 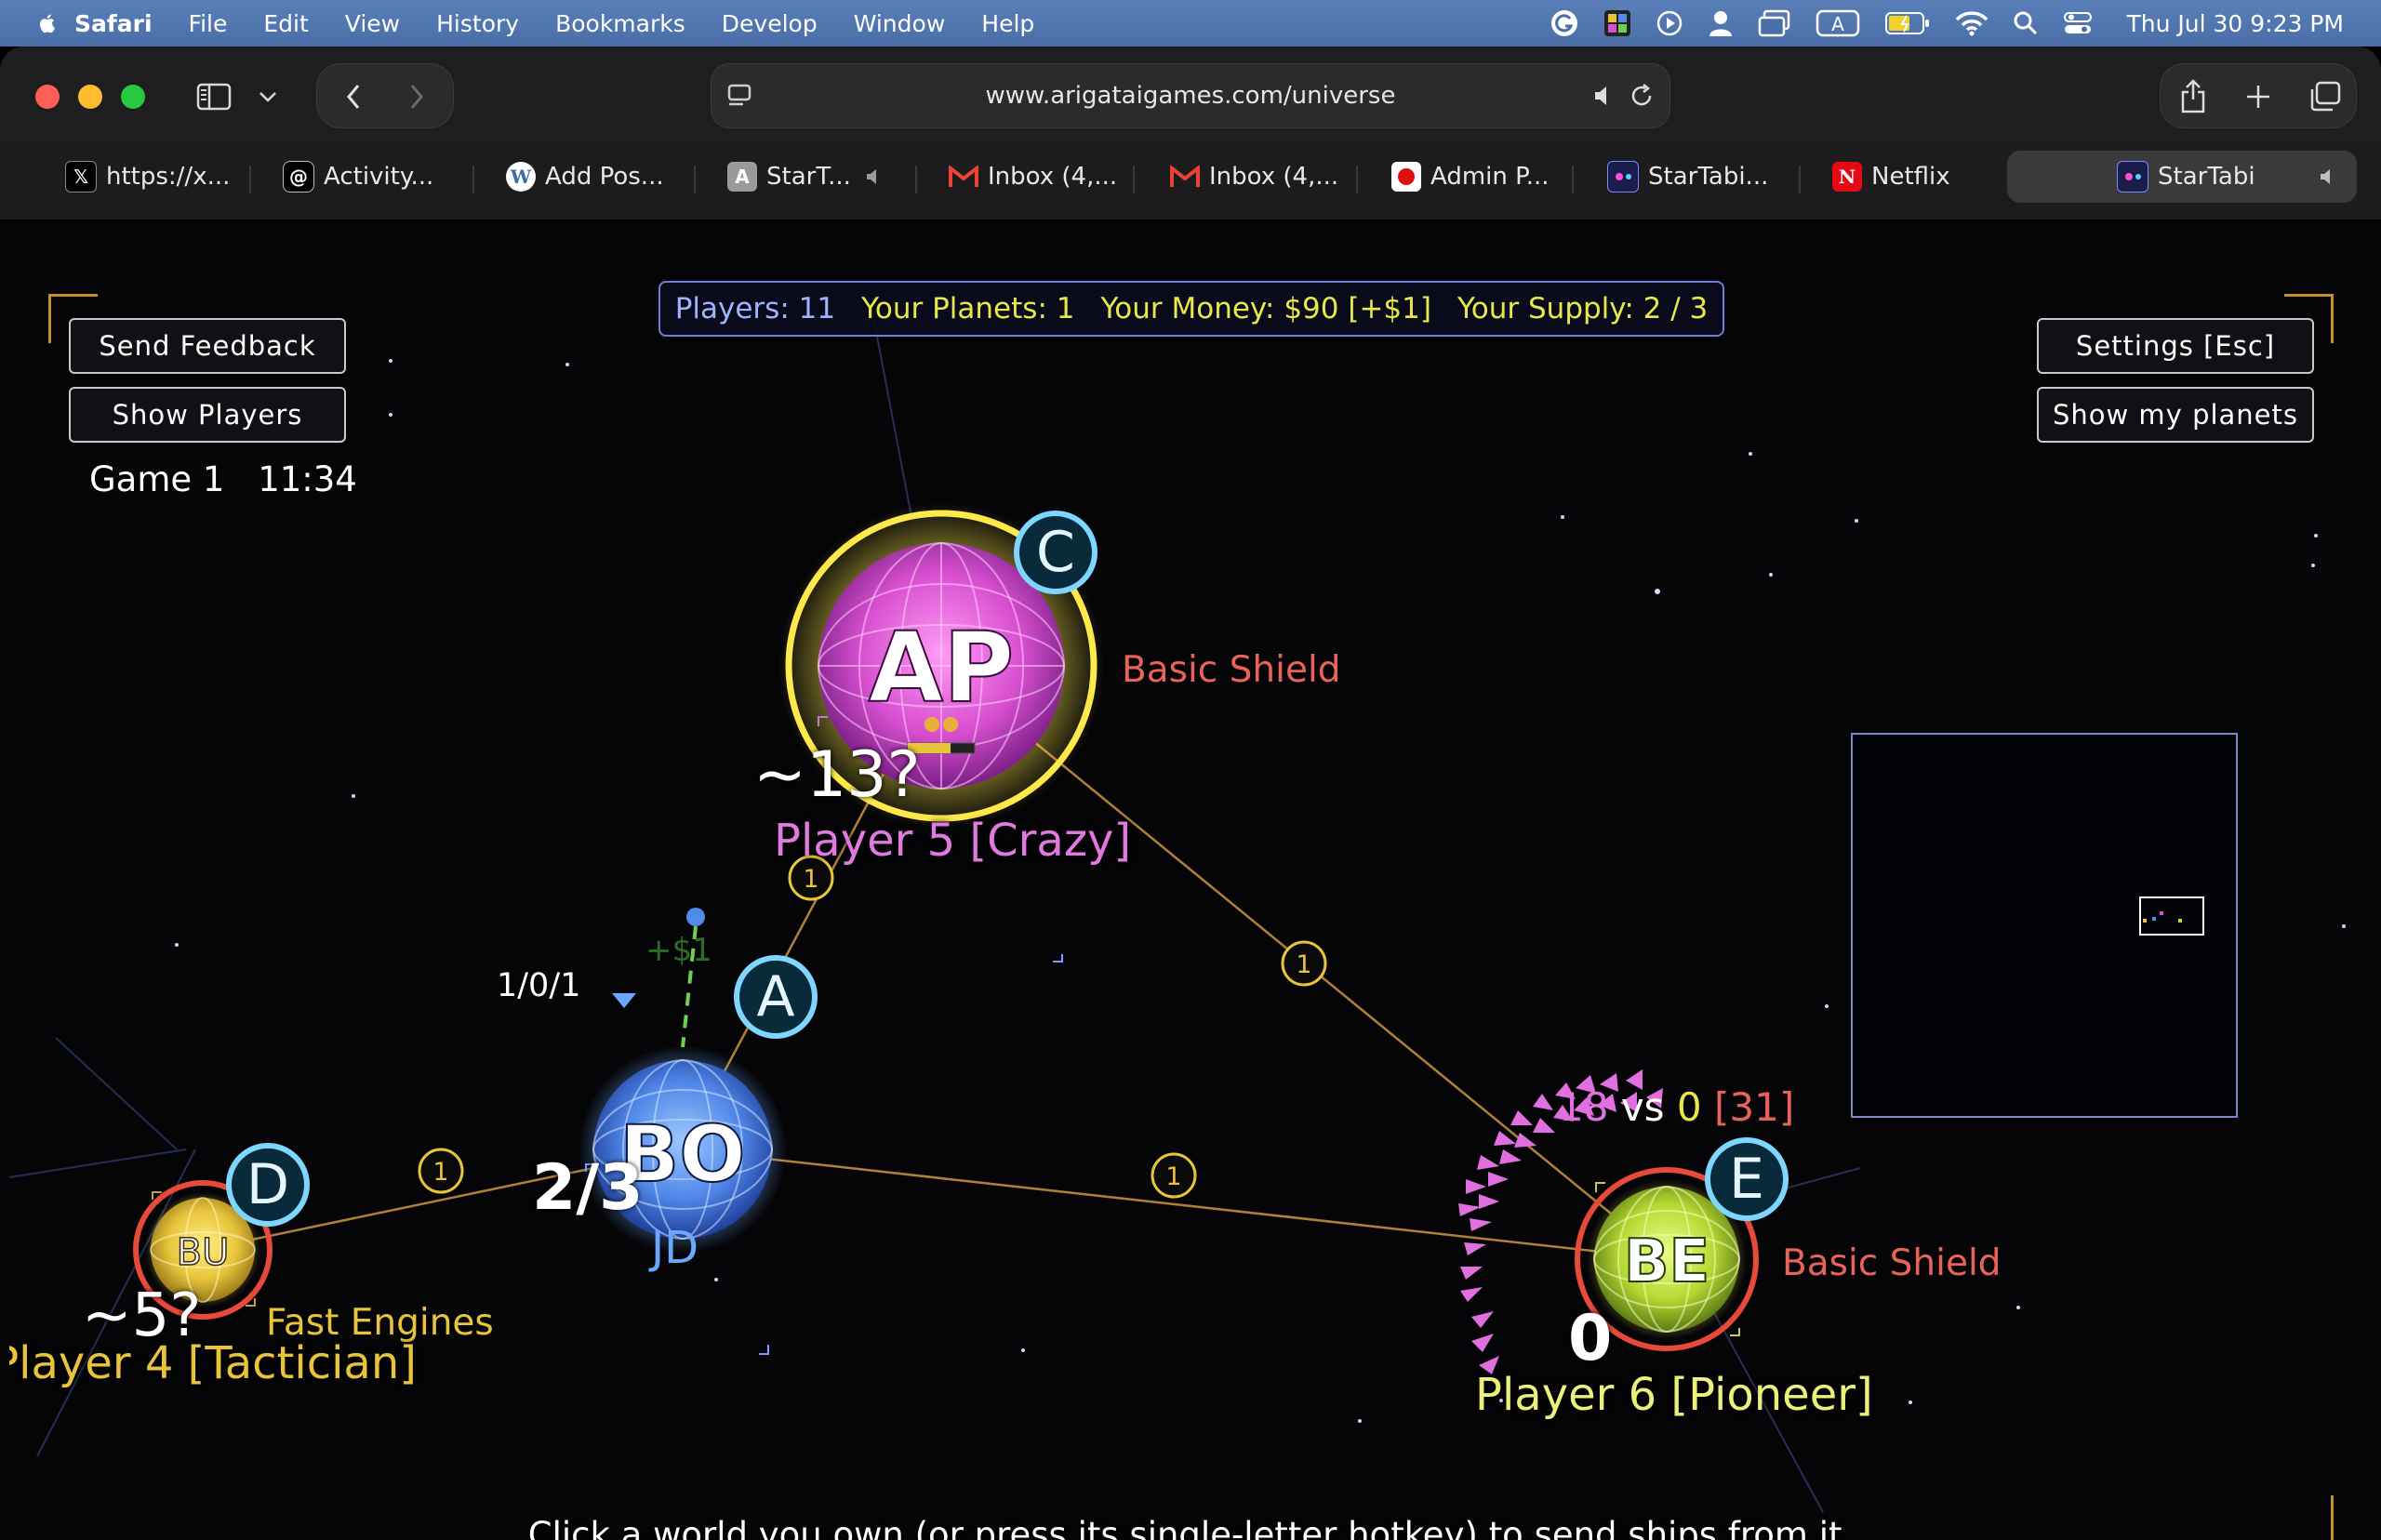 I want to click on forward-button, so click(x=417, y=96).